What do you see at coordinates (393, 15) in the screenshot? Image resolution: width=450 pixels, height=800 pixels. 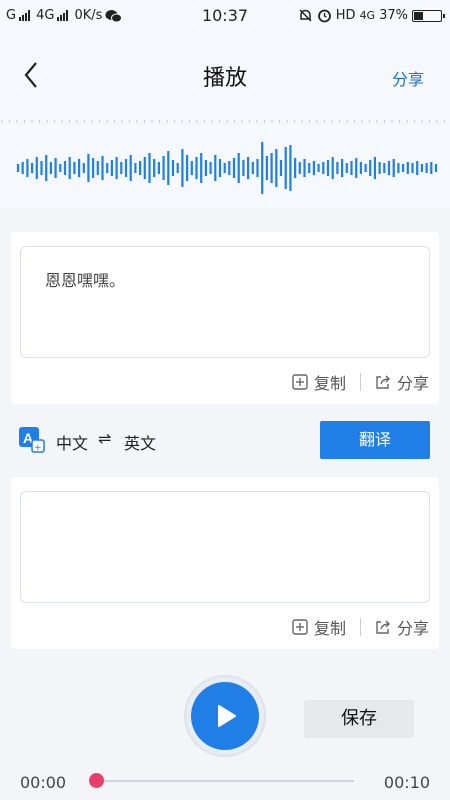 I see `battery-percent: 37%` at bounding box center [393, 15].